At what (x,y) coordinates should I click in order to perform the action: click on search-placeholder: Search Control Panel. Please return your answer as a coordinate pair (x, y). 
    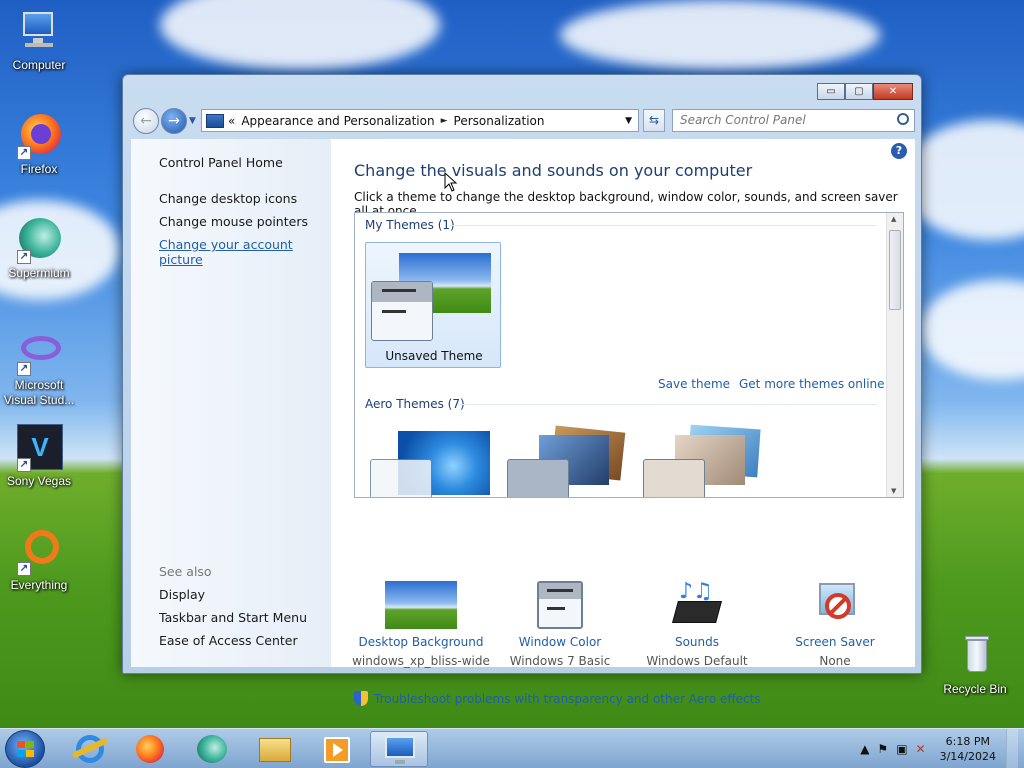
    Looking at the image, I should click on (743, 120).